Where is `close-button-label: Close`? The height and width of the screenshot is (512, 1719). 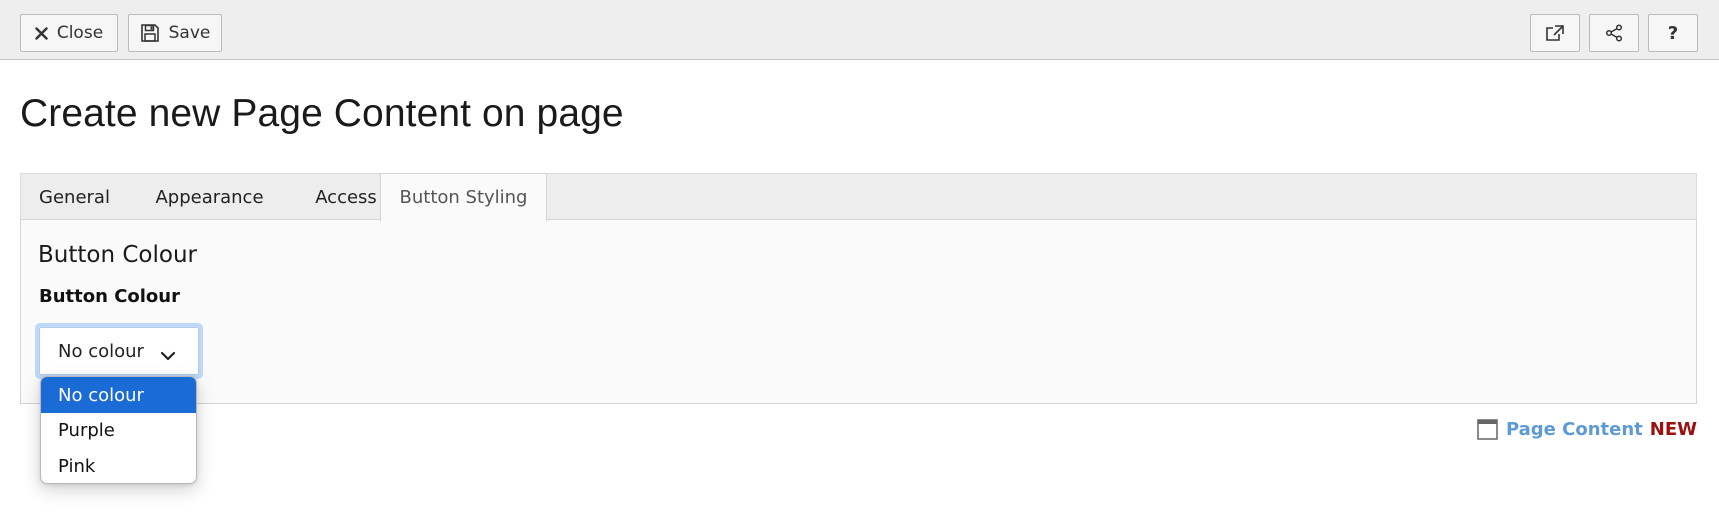
close-button-label: Close is located at coordinates (80, 33).